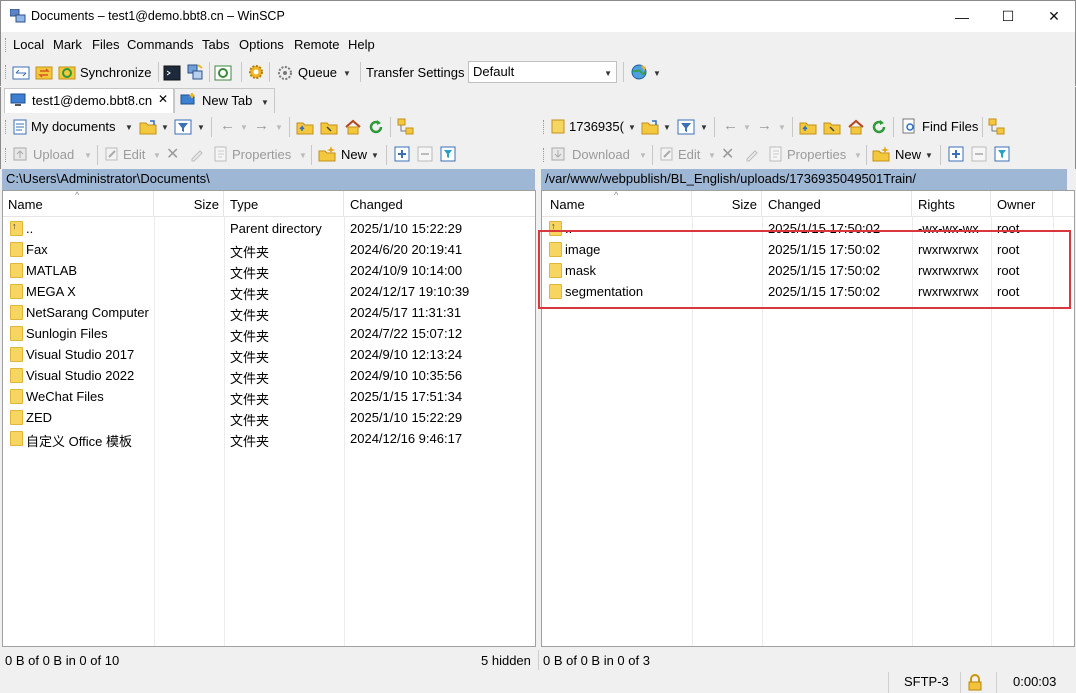 Image resolution: width=1076 pixels, height=693 pixels. I want to click on close-tab-icon: ✕, so click(163, 99).